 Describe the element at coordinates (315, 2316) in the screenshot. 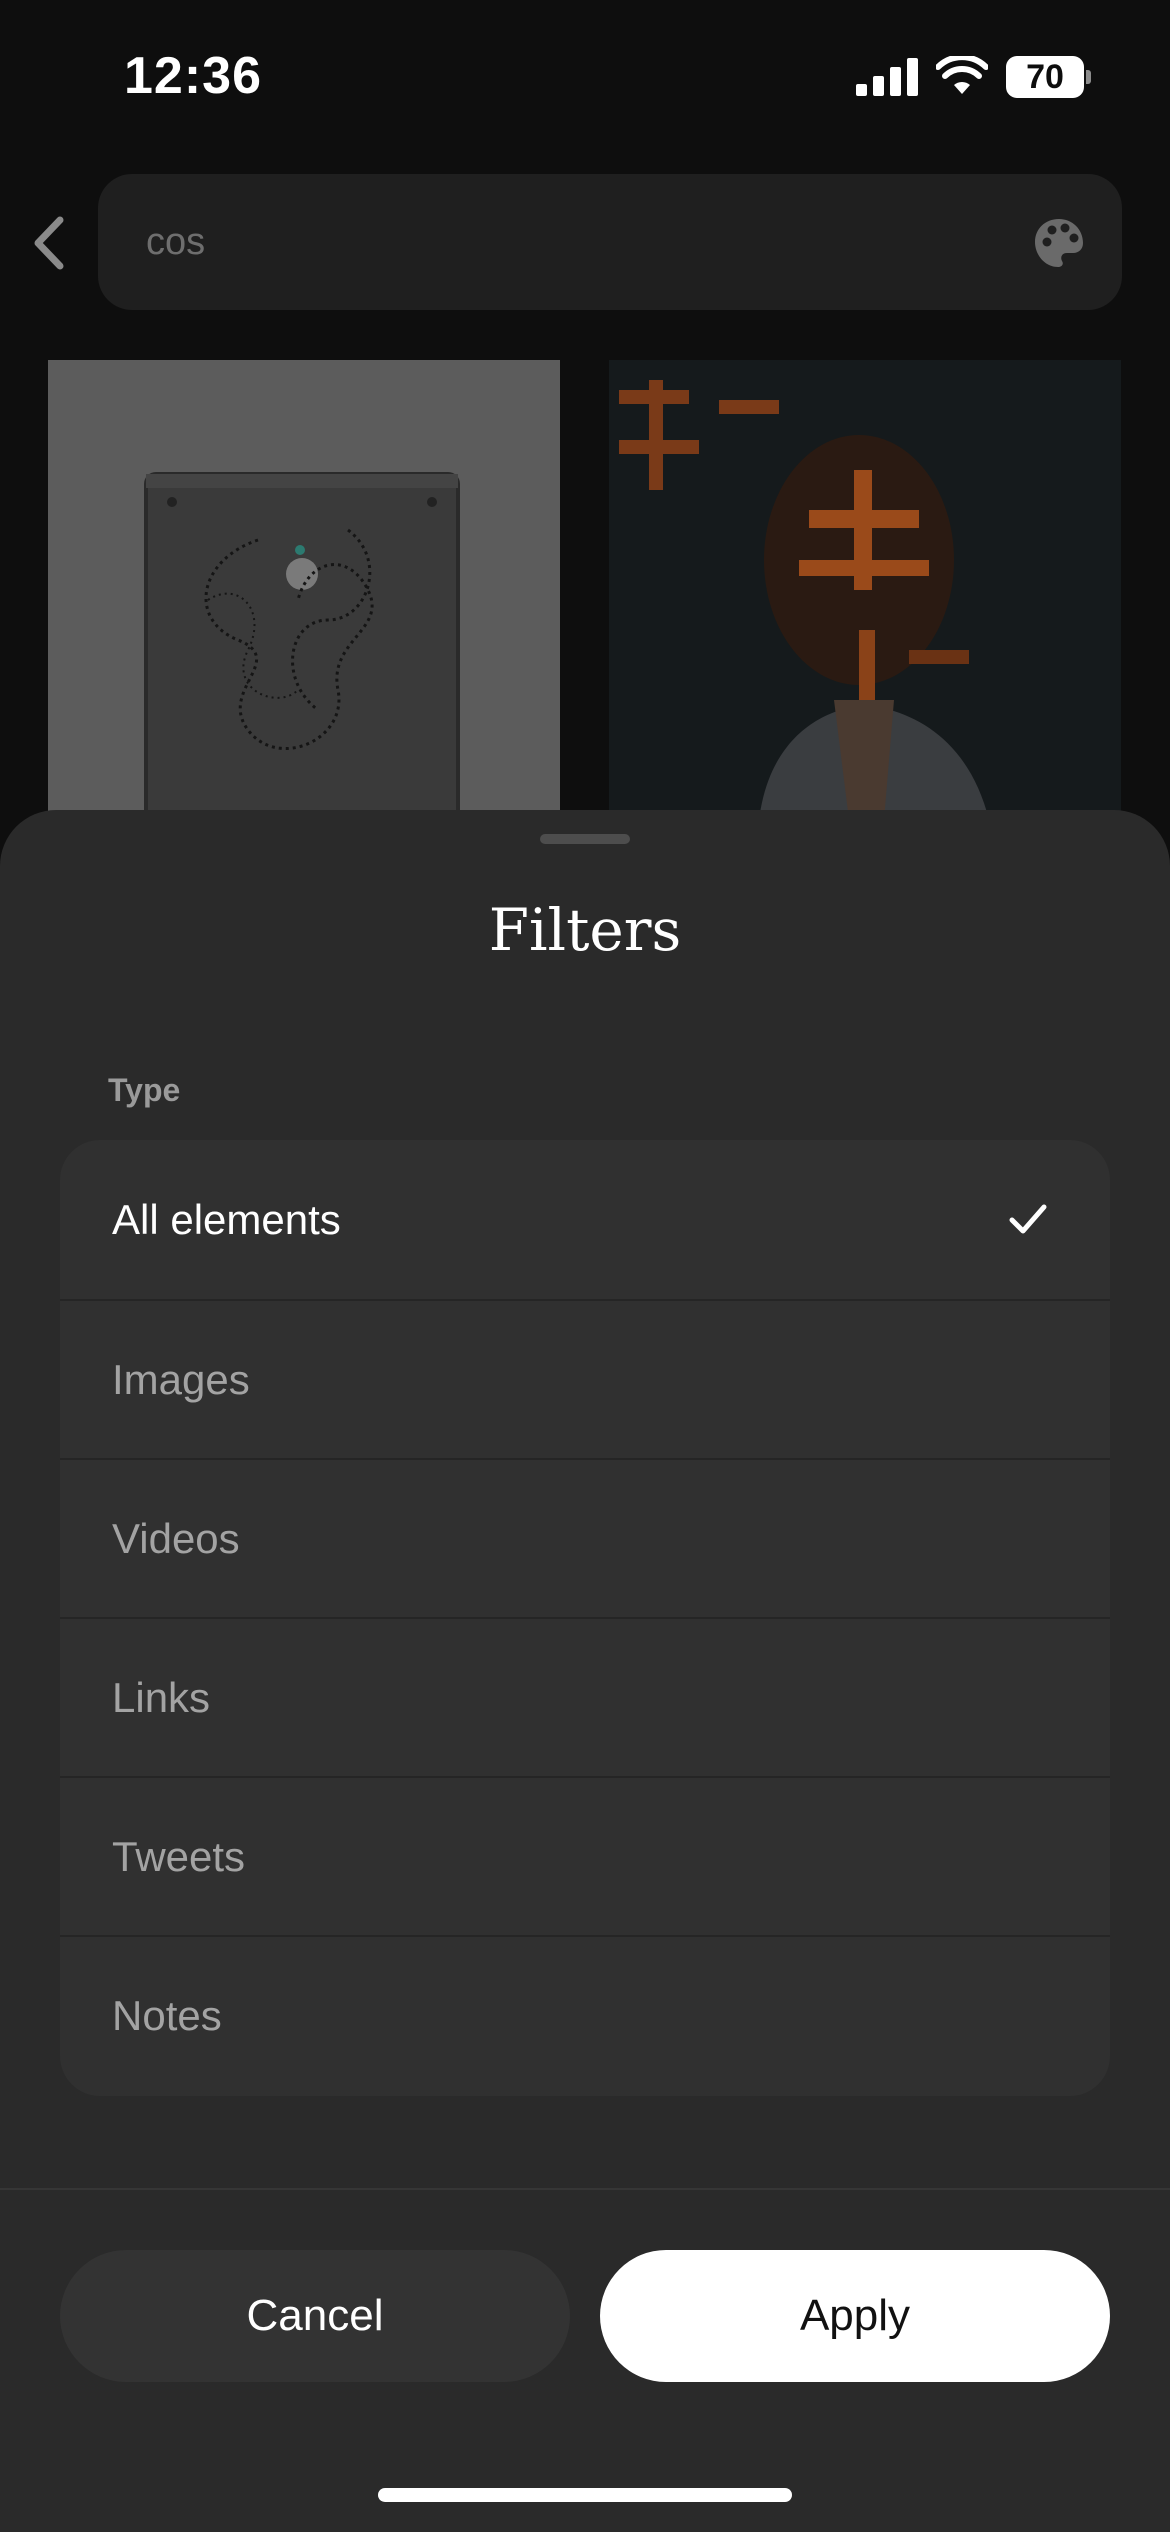

I see `cancel-button: Cancel` at that location.